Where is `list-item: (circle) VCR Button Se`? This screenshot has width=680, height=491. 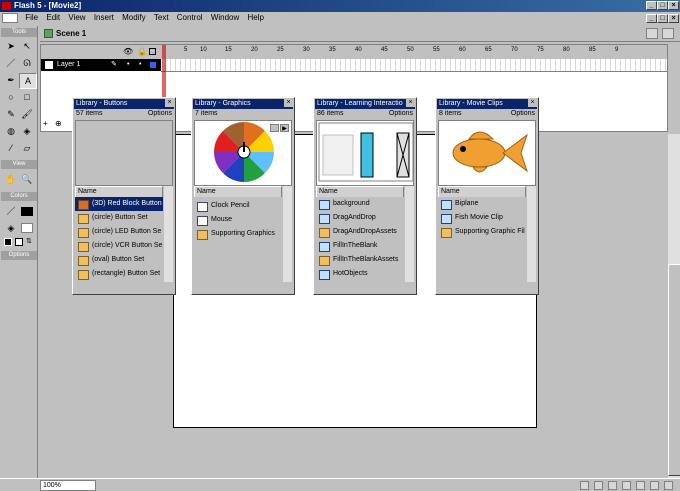
list-item: (circle) VCR Button Se is located at coordinates (119, 246).